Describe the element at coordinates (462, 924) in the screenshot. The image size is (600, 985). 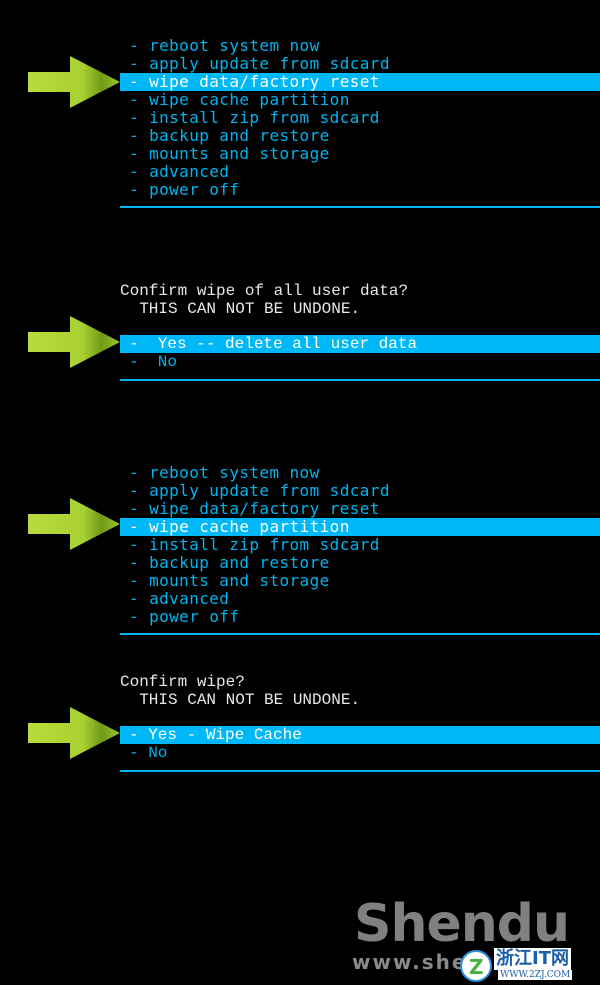
I see `shendu-watermark-logo: Shendu` at that location.